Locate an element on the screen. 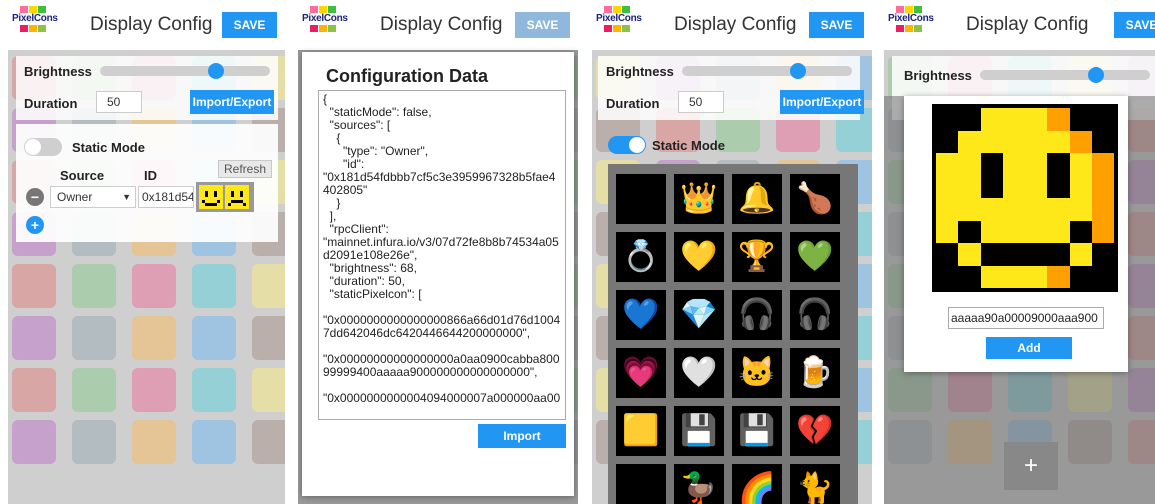  diamond-icon: 💎 is located at coordinates (699, 315).